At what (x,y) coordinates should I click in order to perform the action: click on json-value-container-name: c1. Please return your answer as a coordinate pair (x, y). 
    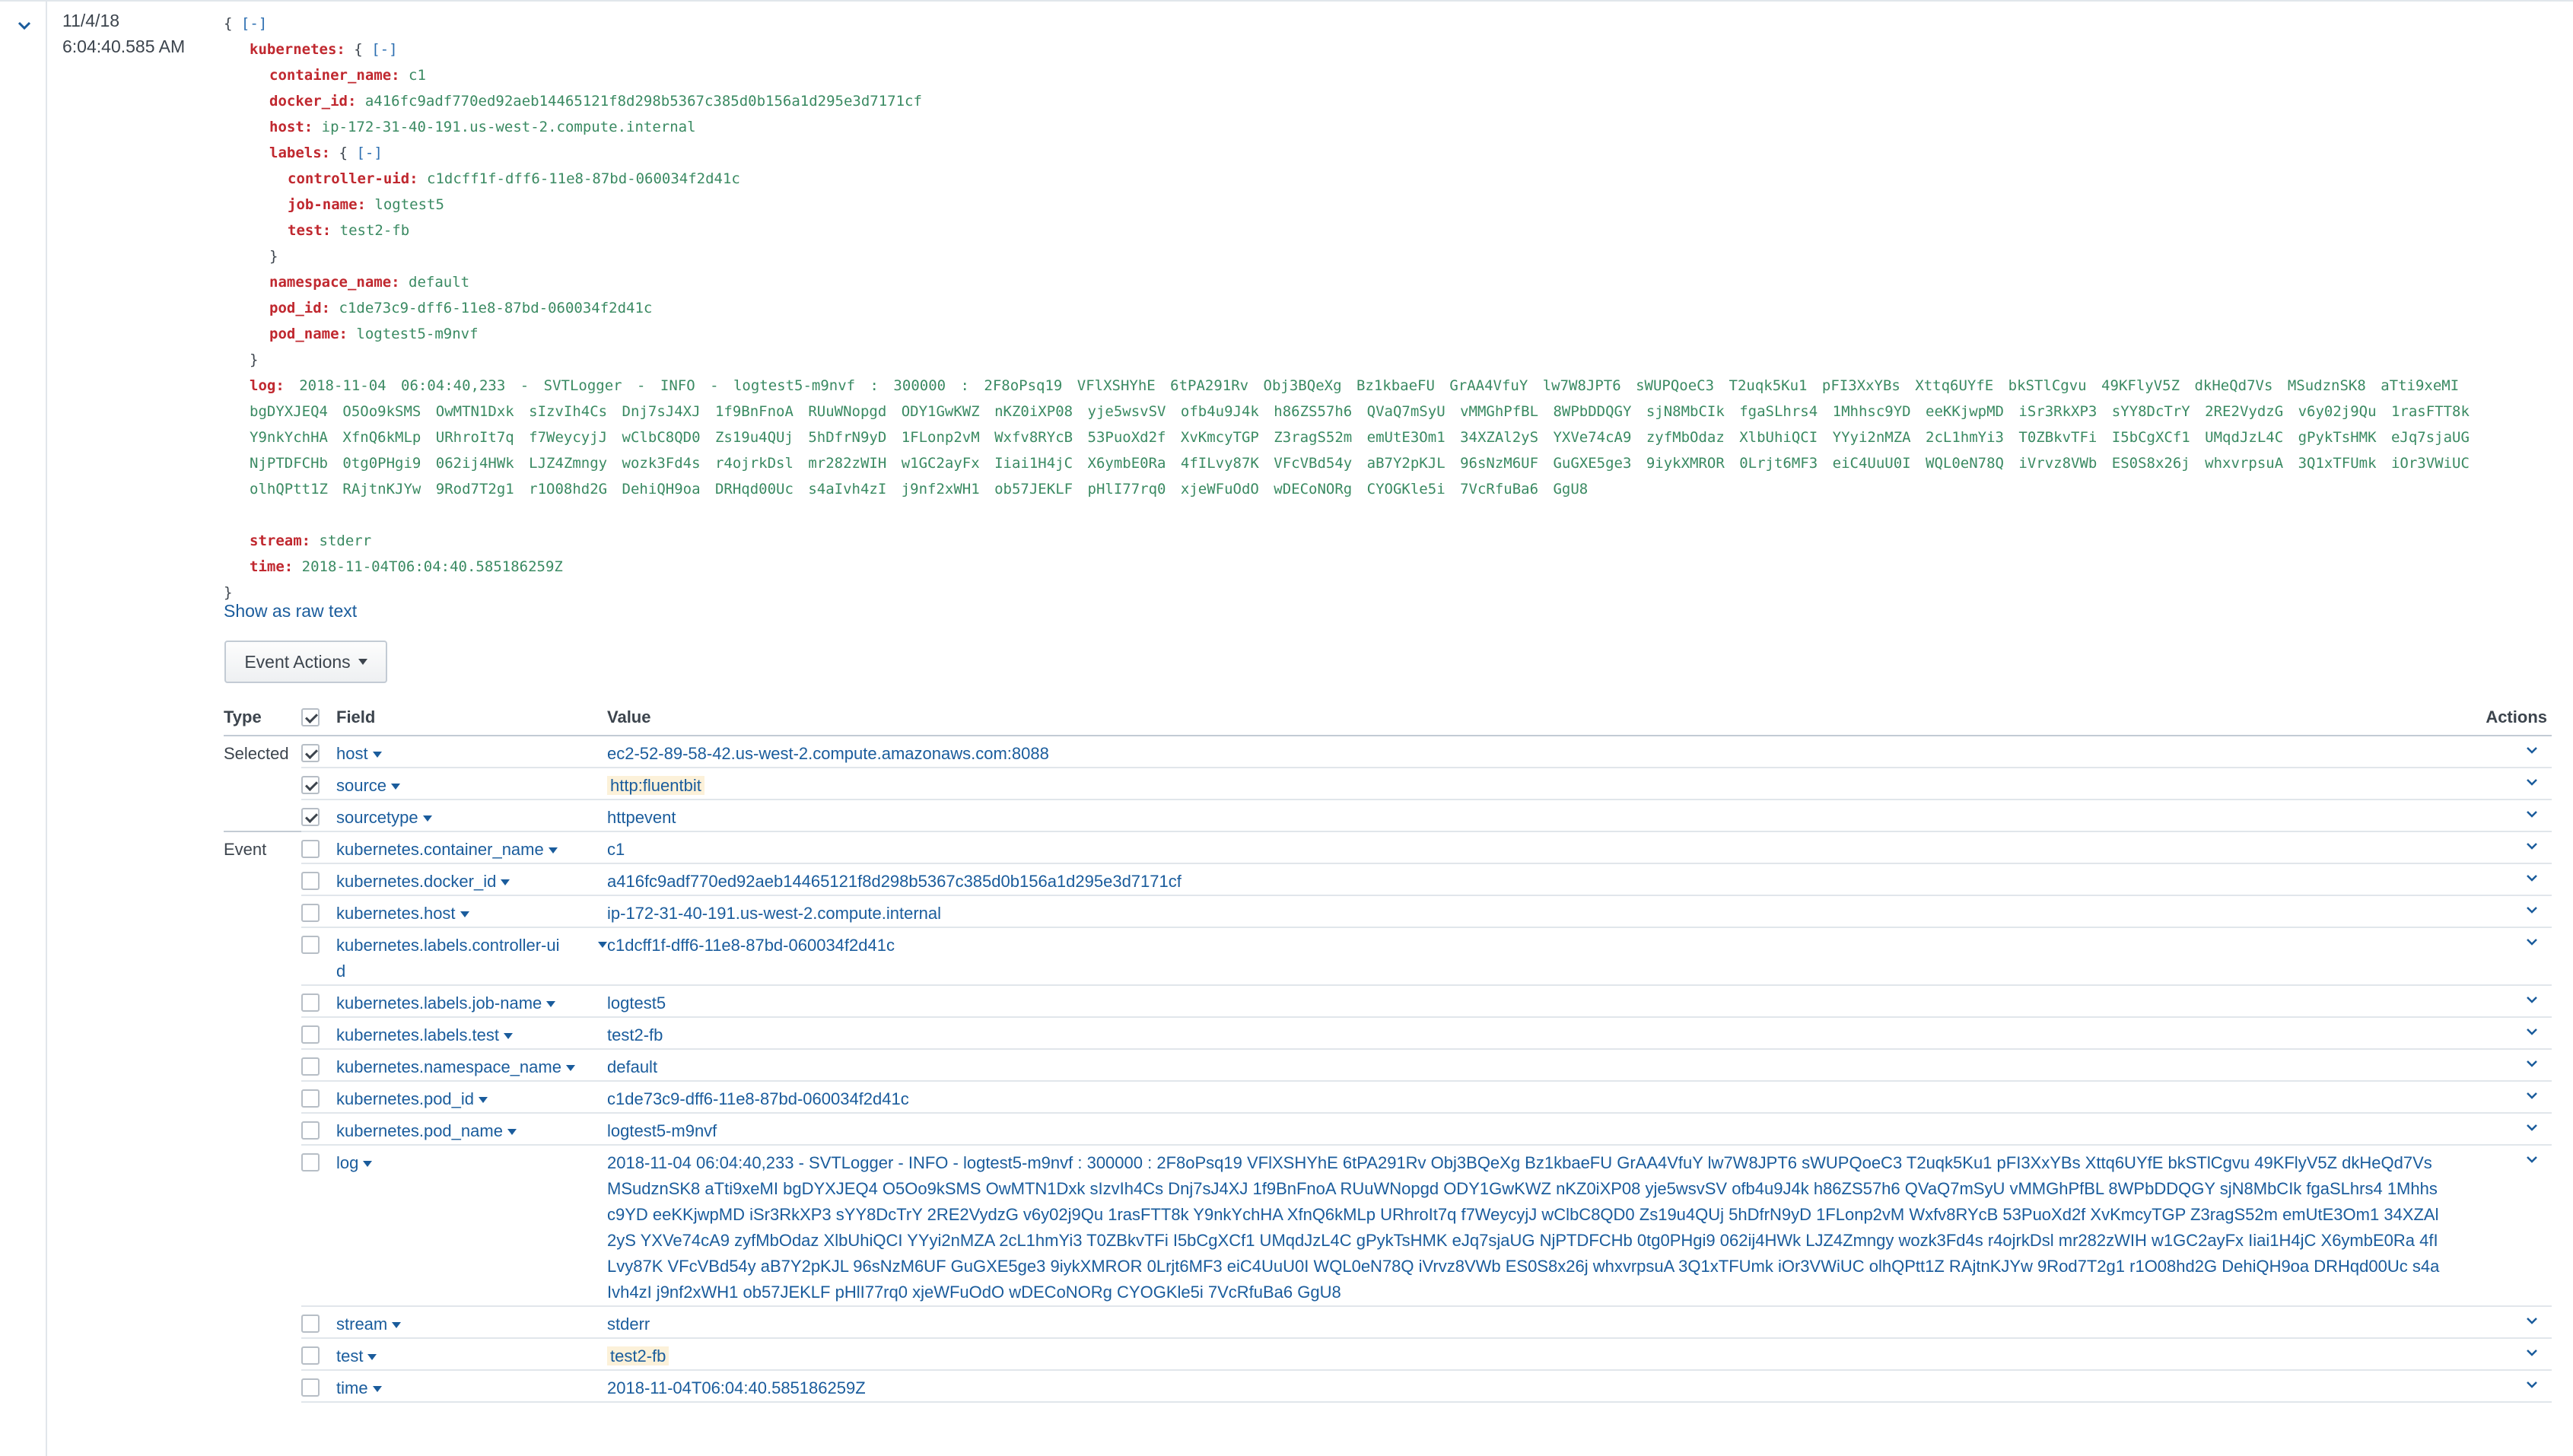
    Looking at the image, I should click on (417, 75).